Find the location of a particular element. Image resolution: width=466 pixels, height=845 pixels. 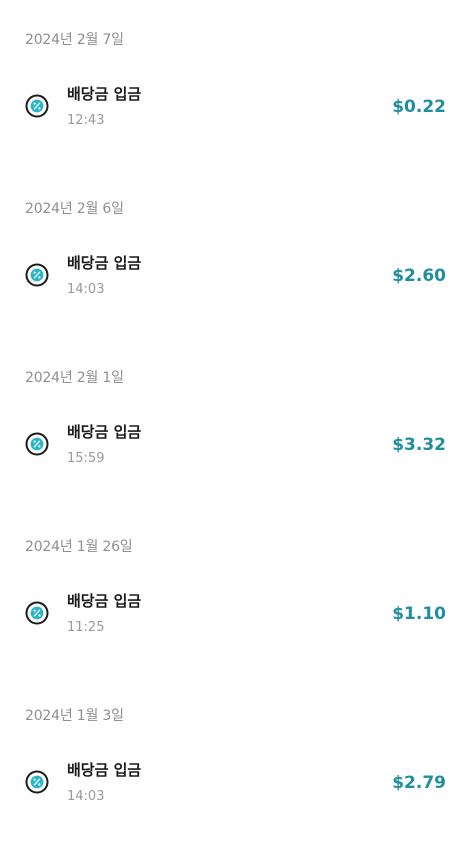

transaction-time: 15:59 is located at coordinates (86, 458).